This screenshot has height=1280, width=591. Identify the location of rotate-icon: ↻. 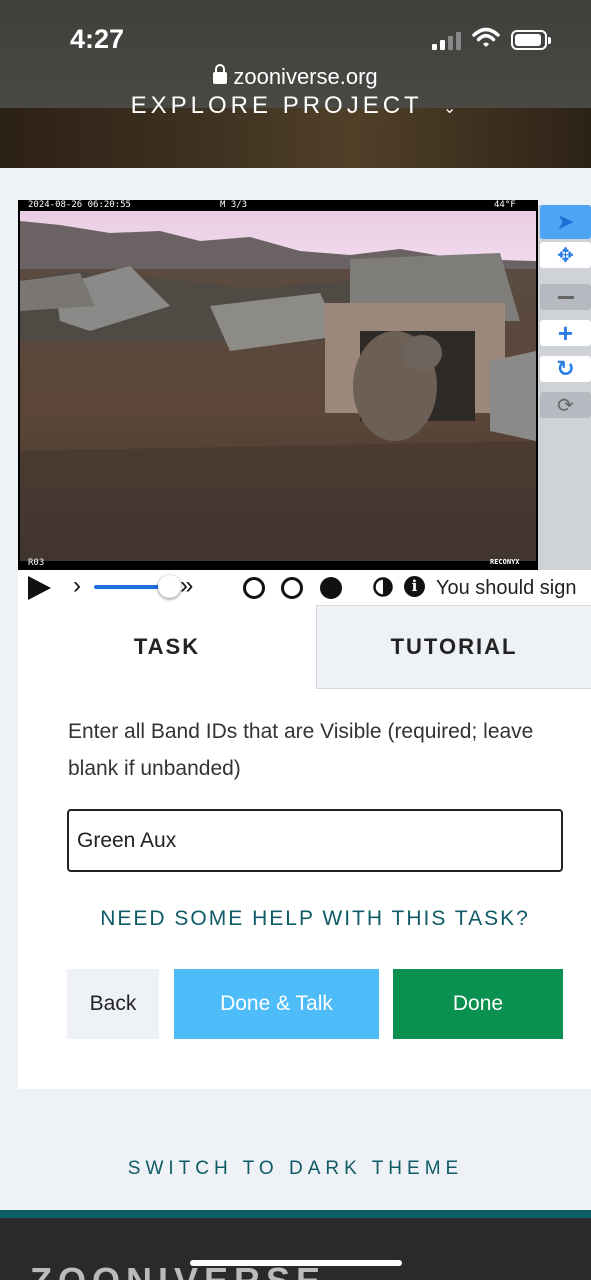
(565, 368).